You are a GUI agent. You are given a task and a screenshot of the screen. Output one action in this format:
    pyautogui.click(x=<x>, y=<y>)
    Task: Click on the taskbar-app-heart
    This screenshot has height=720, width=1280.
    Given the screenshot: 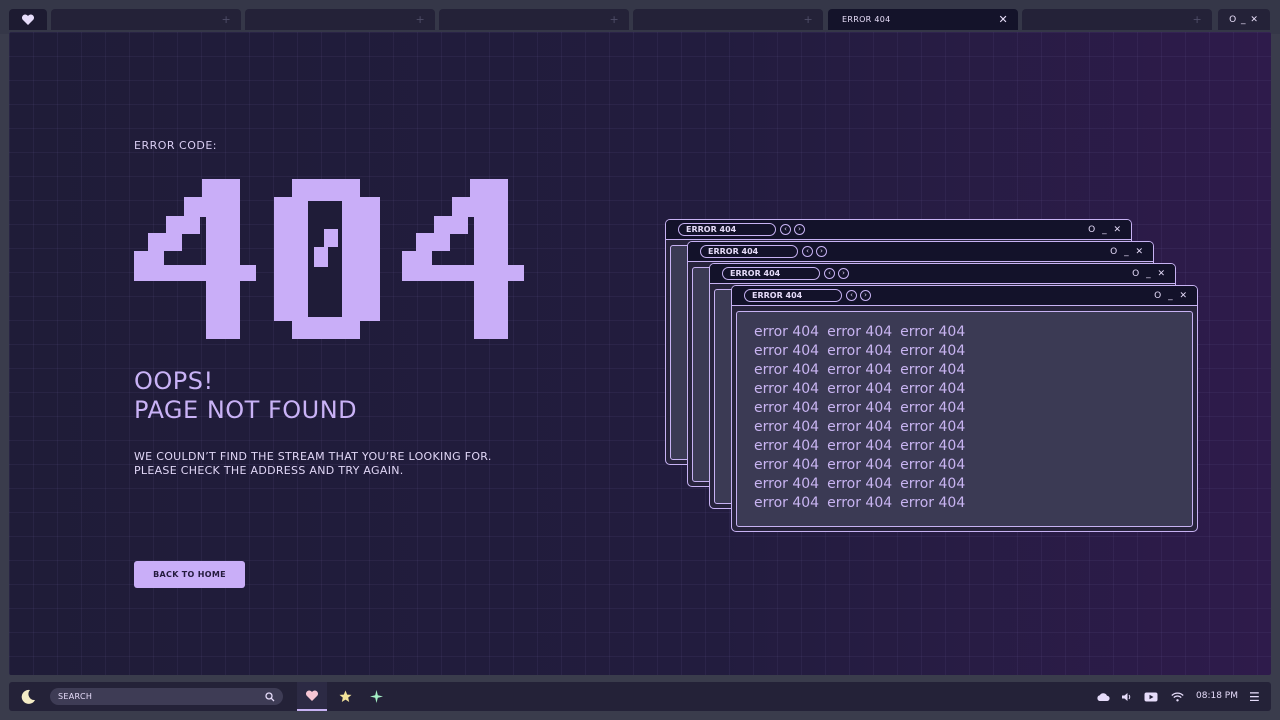 What is the action you would take?
    pyautogui.click(x=312, y=696)
    